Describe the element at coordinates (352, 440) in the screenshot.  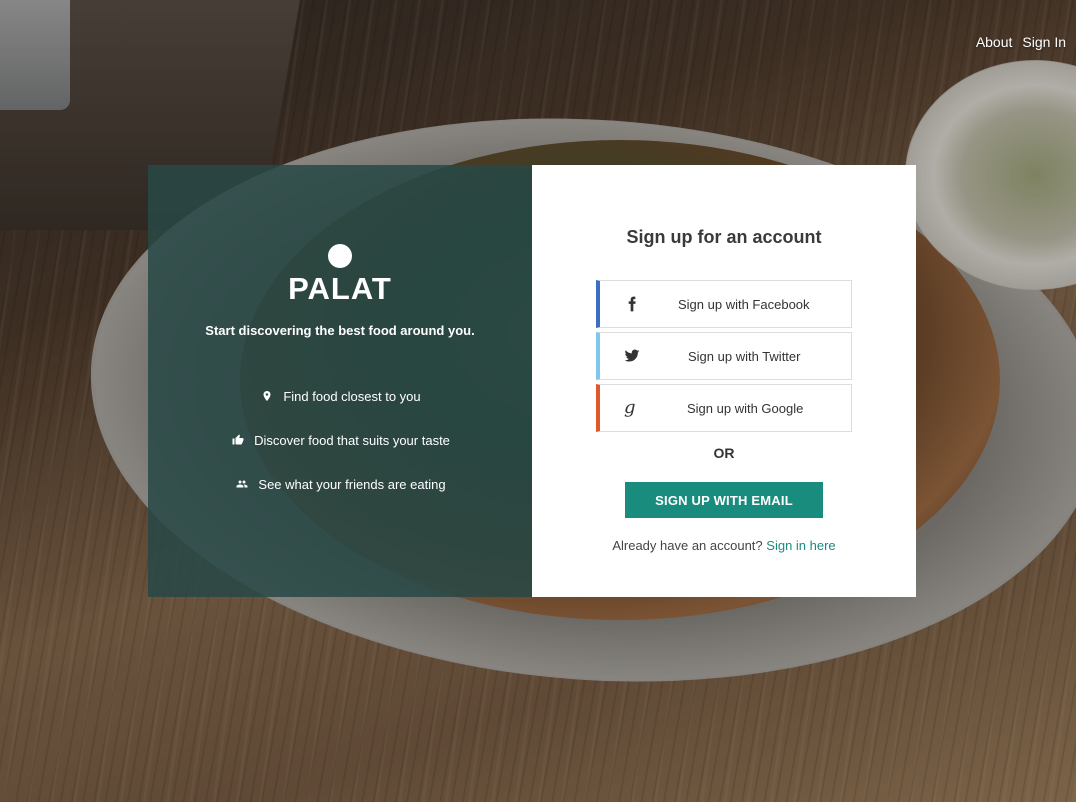
I see `feature-text: Discover food that suits your taste` at that location.